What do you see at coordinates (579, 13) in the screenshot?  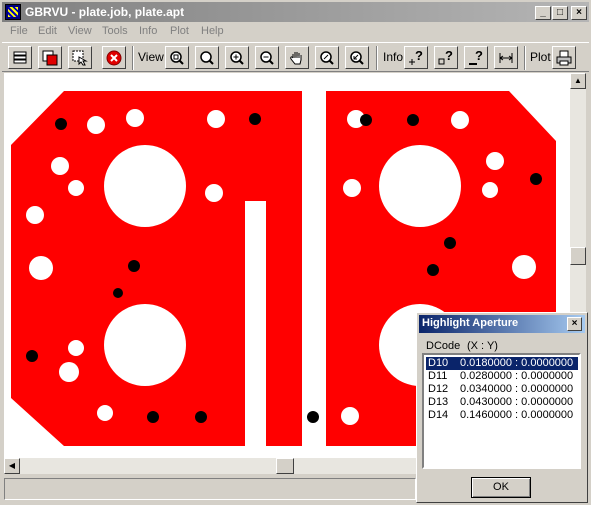 I see `close-button: ×` at bounding box center [579, 13].